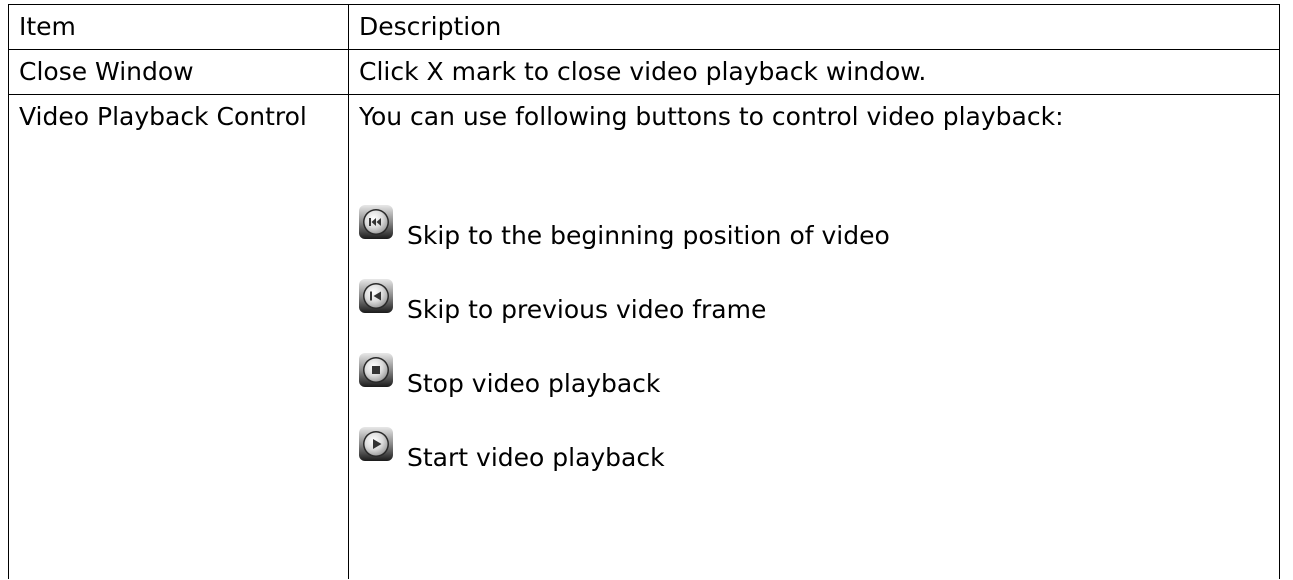 The width and height of the screenshot is (1293, 580). What do you see at coordinates (178, 72) in the screenshot?
I see `item-close-window: Close Window` at bounding box center [178, 72].